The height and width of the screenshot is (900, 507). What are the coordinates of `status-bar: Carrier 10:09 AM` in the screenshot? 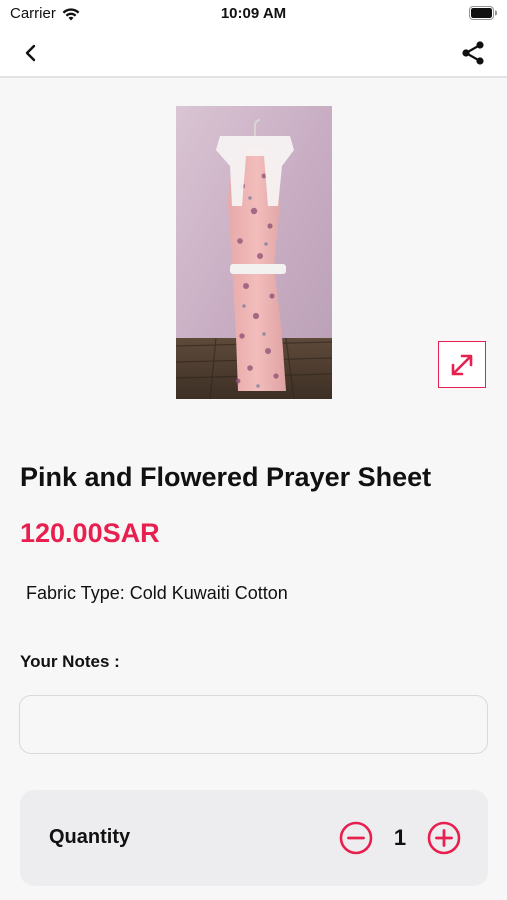 It's located at (253, 14).